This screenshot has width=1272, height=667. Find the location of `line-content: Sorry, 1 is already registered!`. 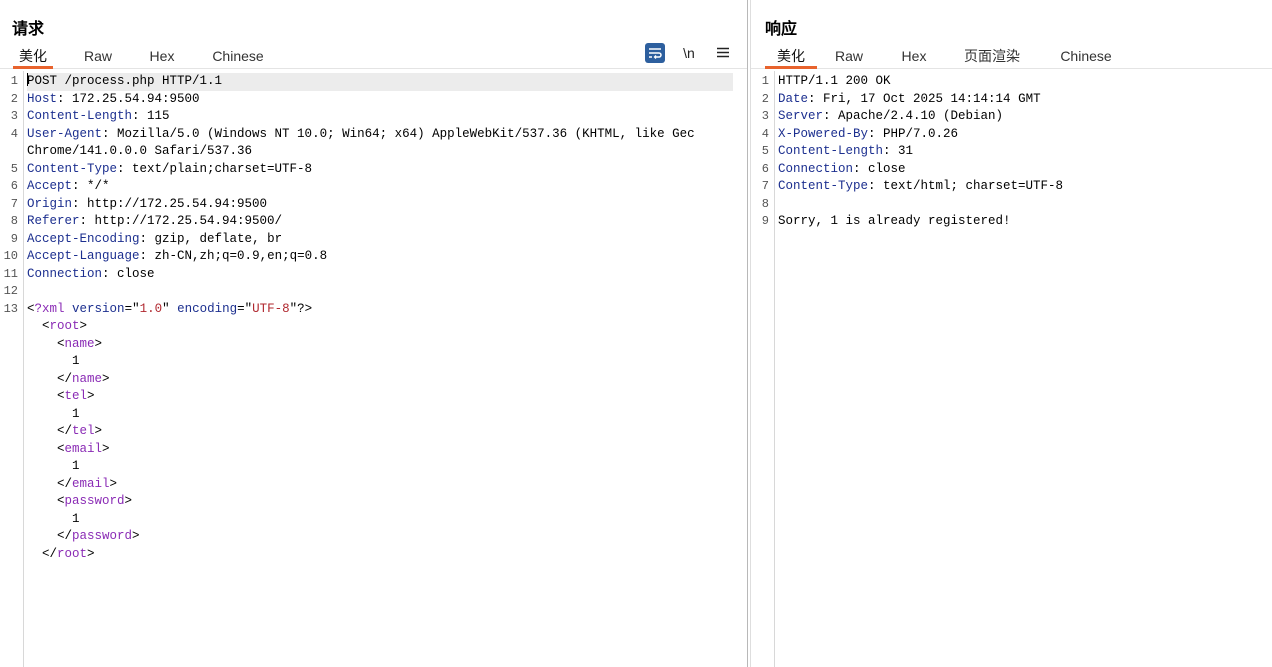

line-content: Sorry, 1 is already registered! is located at coordinates (894, 222).